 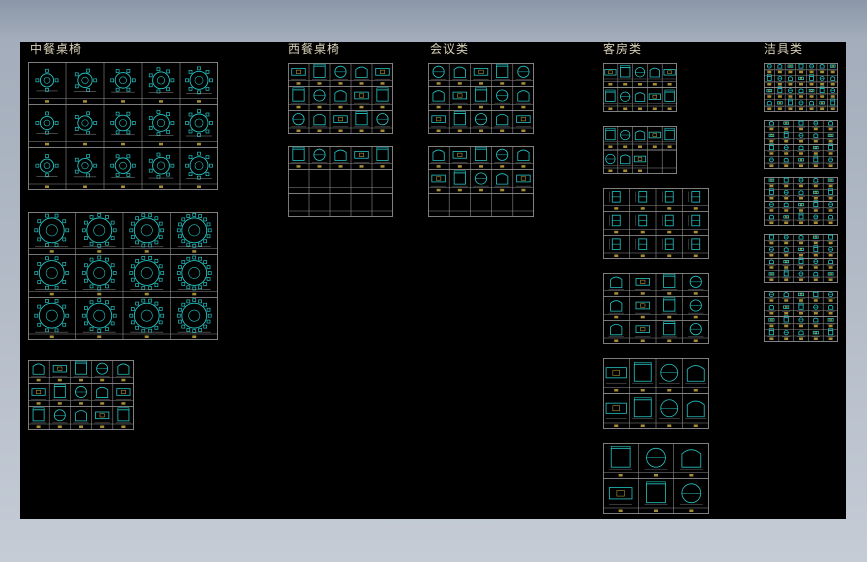 I want to click on block-sanitary-showers, so click(x=801, y=316).